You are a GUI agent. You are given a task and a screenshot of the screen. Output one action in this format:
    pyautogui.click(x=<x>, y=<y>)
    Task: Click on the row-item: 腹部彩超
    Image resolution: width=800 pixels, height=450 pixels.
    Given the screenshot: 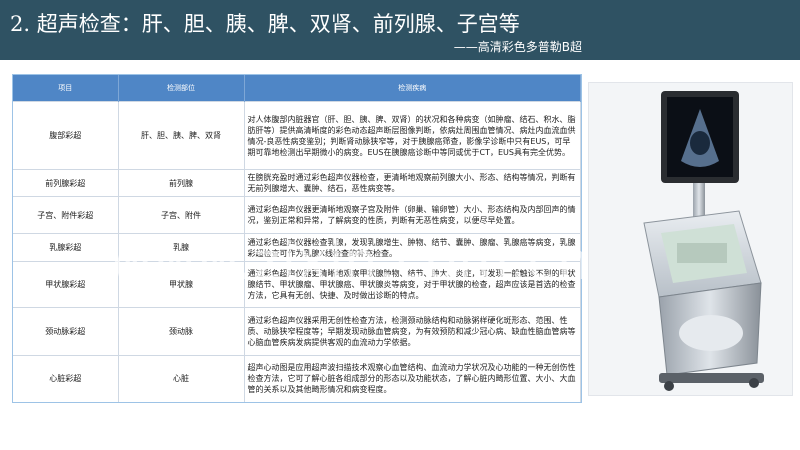 What is the action you would take?
    pyautogui.click(x=66, y=135)
    